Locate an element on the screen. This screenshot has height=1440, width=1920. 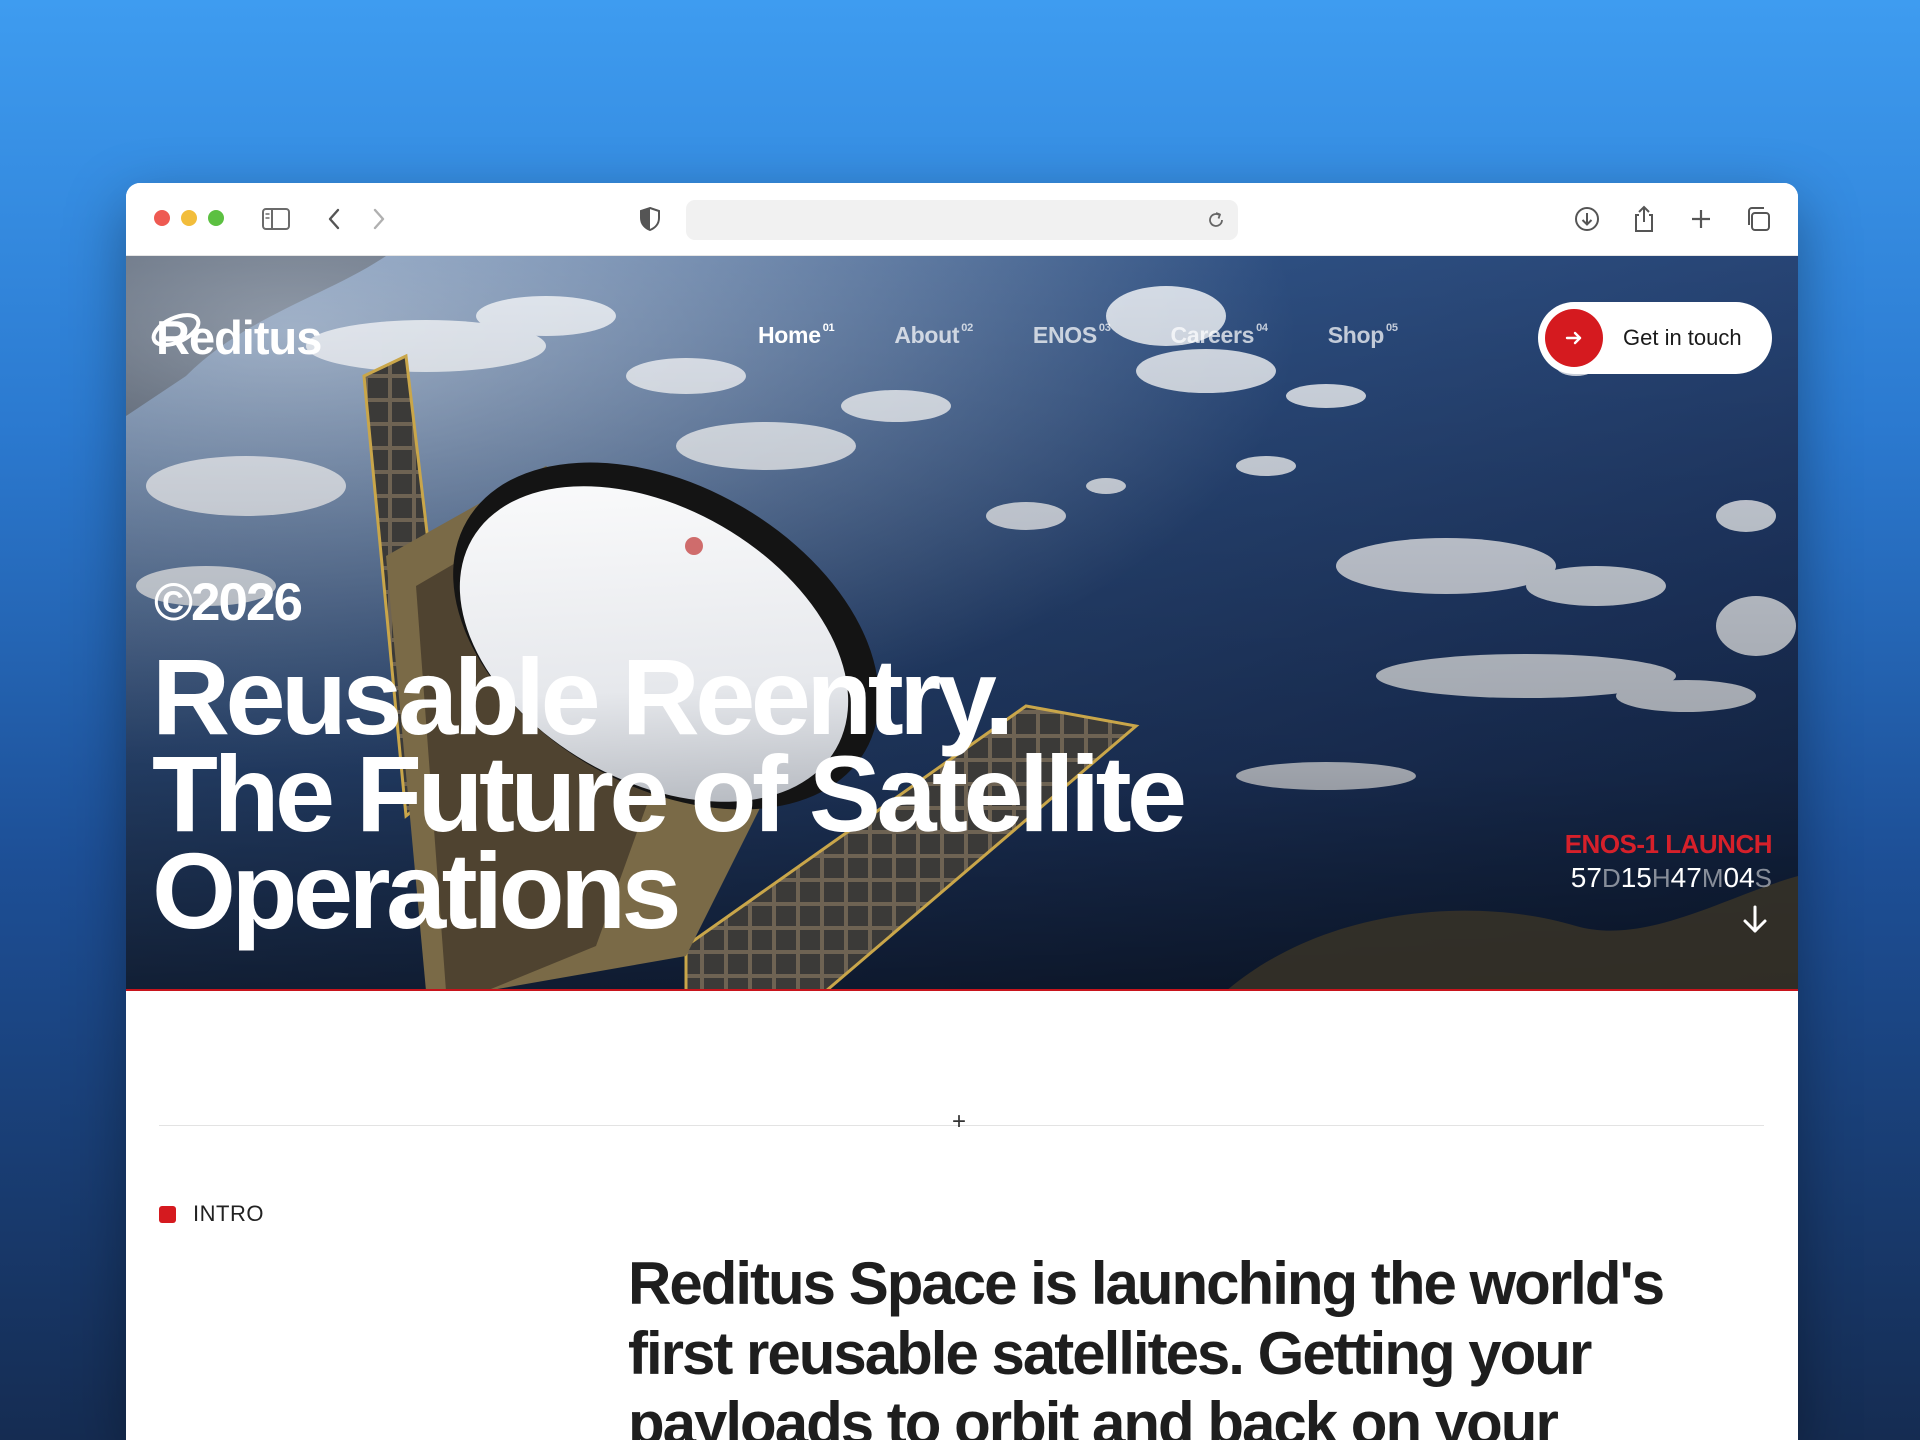
nav-number: 02 is located at coordinates (967, 328).